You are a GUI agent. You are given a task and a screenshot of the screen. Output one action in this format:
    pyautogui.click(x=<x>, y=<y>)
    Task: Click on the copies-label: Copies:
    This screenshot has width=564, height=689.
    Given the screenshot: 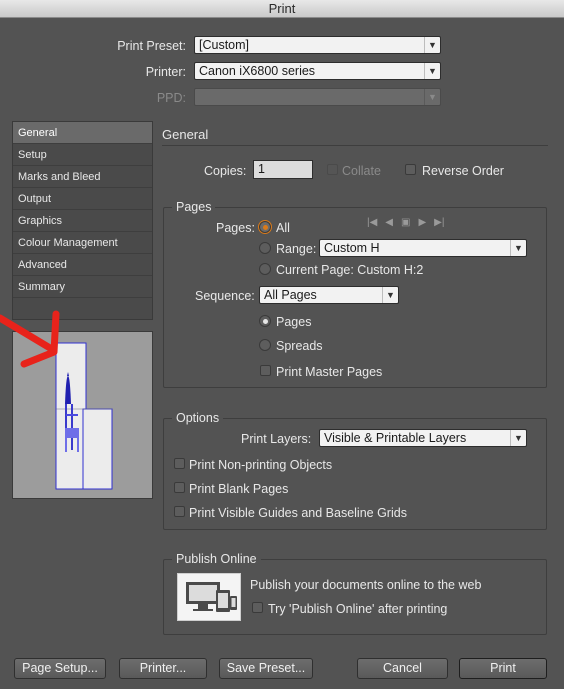 What is the action you would take?
    pyautogui.click(x=225, y=171)
    